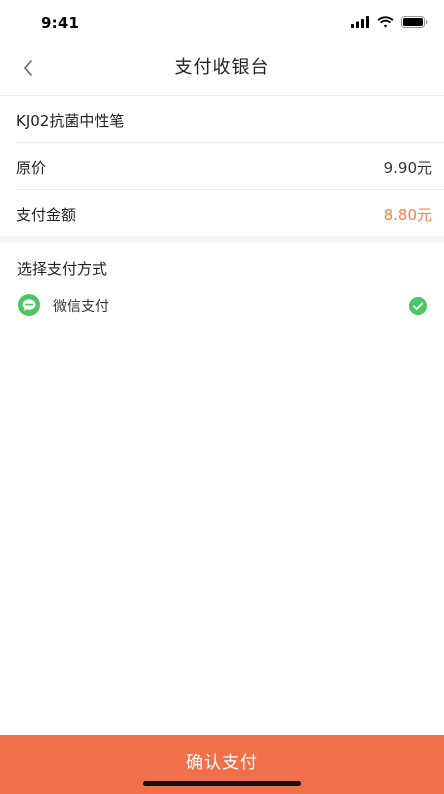 The image size is (444, 794). Describe the element at coordinates (414, 22) in the screenshot. I see `battery-icon` at that location.